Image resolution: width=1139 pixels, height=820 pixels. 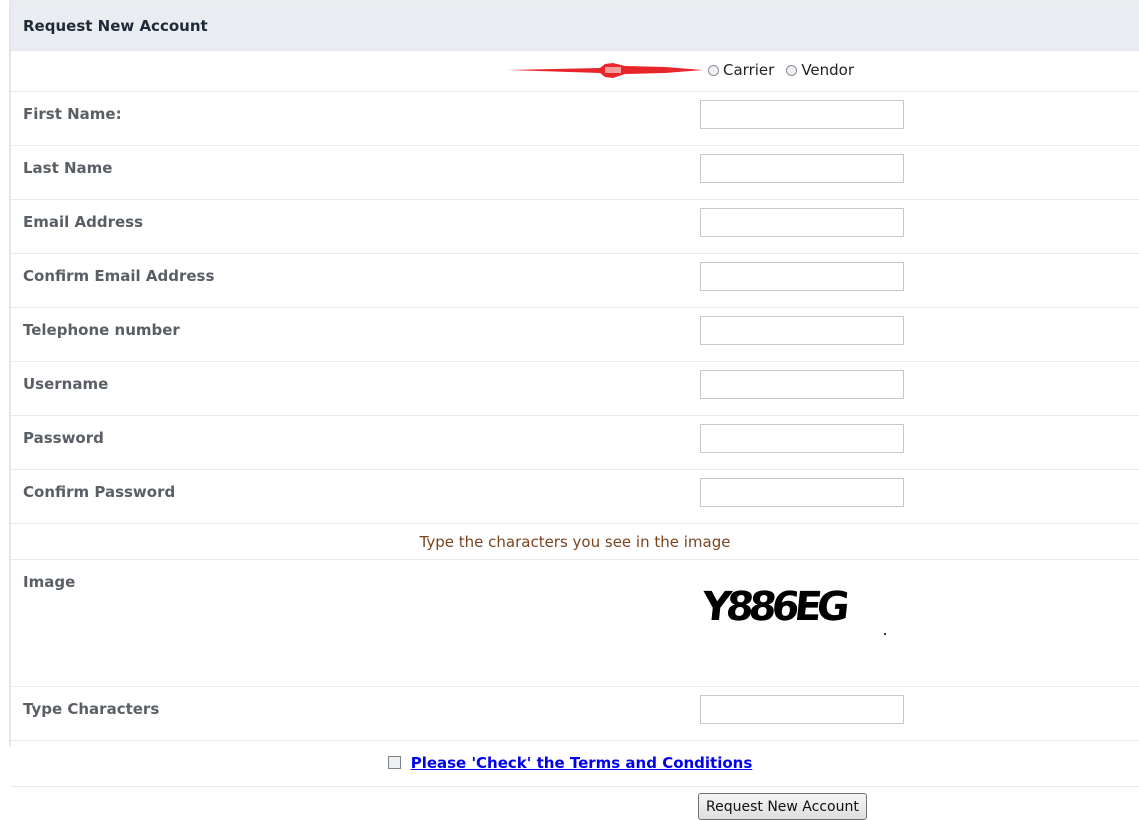 I want to click on captcha-image-text: Y886EG, so click(x=774, y=607).